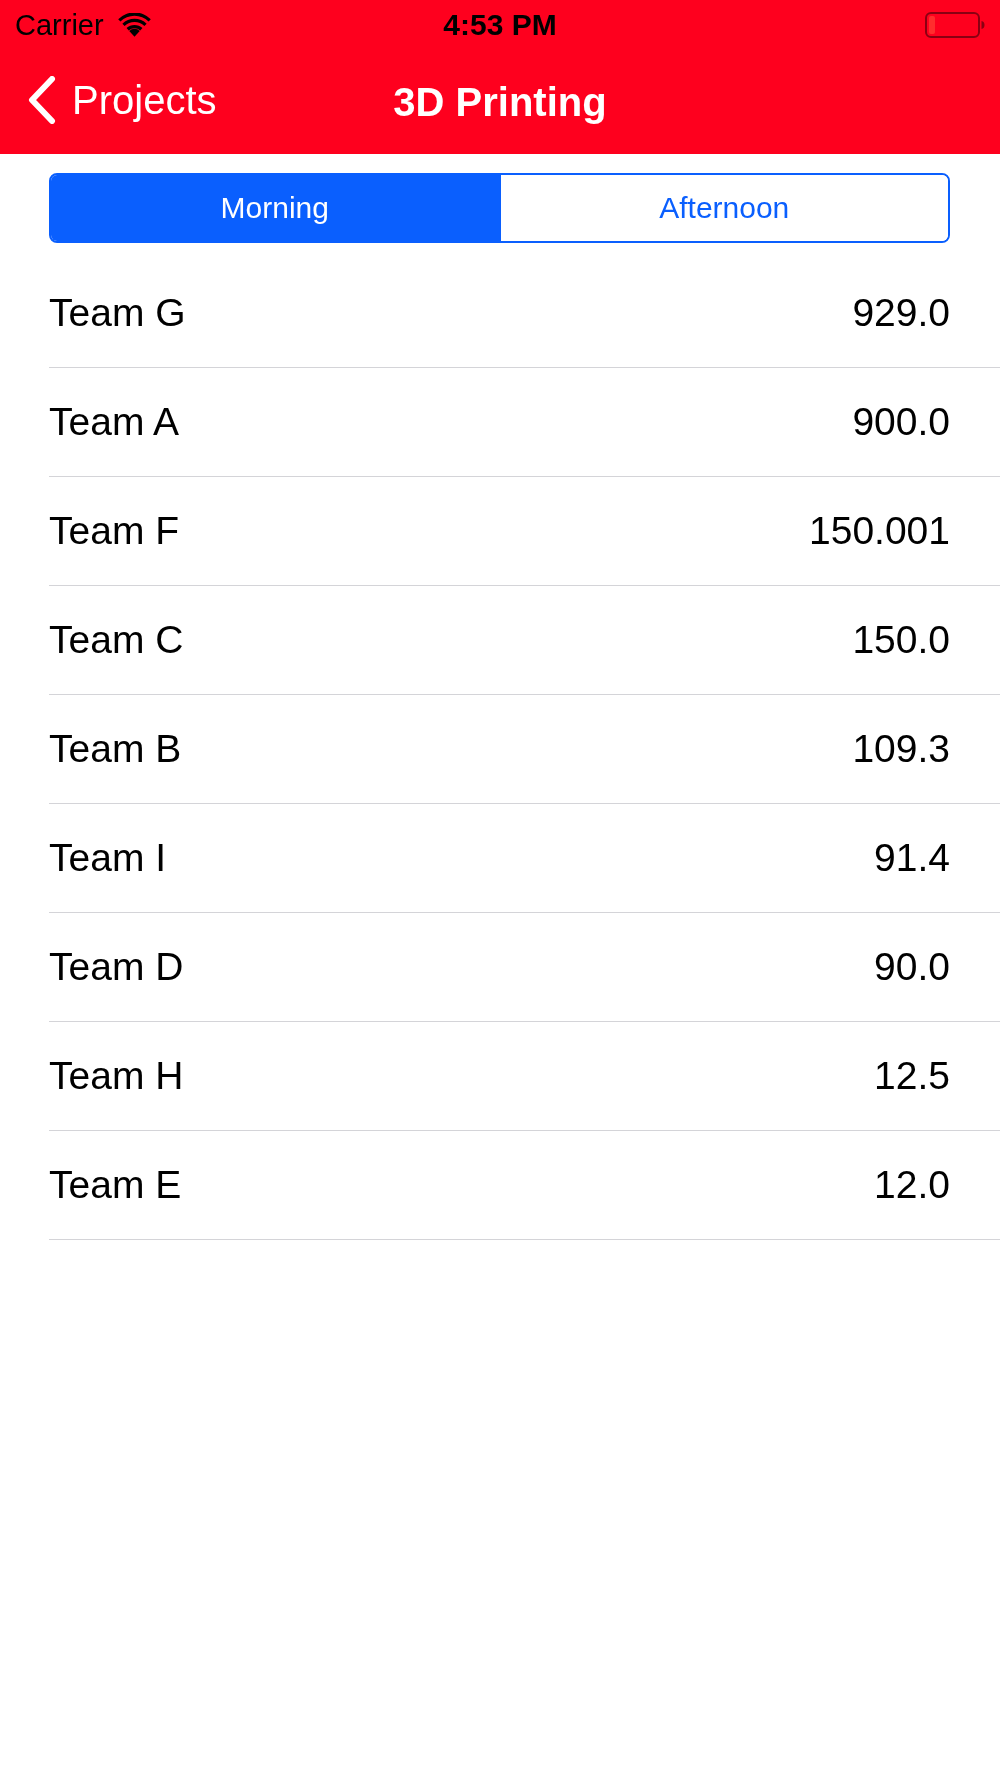 Image resolution: width=1000 pixels, height=1778 pixels. What do you see at coordinates (134, 25) in the screenshot?
I see `wifi-icon` at bounding box center [134, 25].